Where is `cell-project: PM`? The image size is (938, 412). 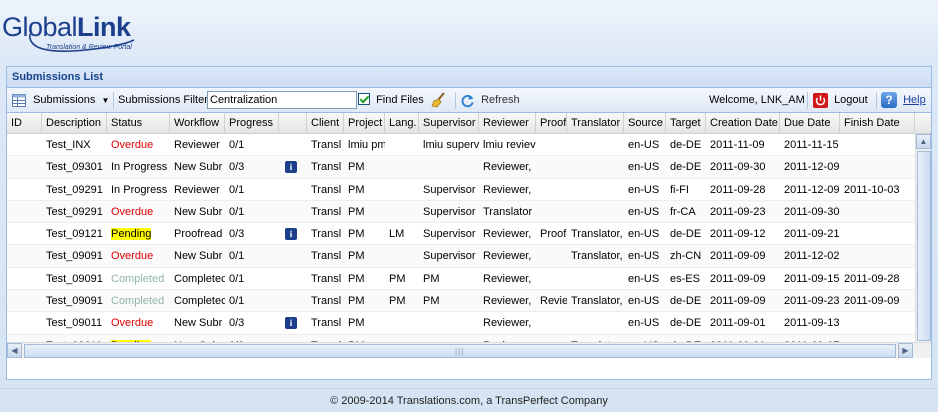
cell-project: PM is located at coordinates (356, 167).